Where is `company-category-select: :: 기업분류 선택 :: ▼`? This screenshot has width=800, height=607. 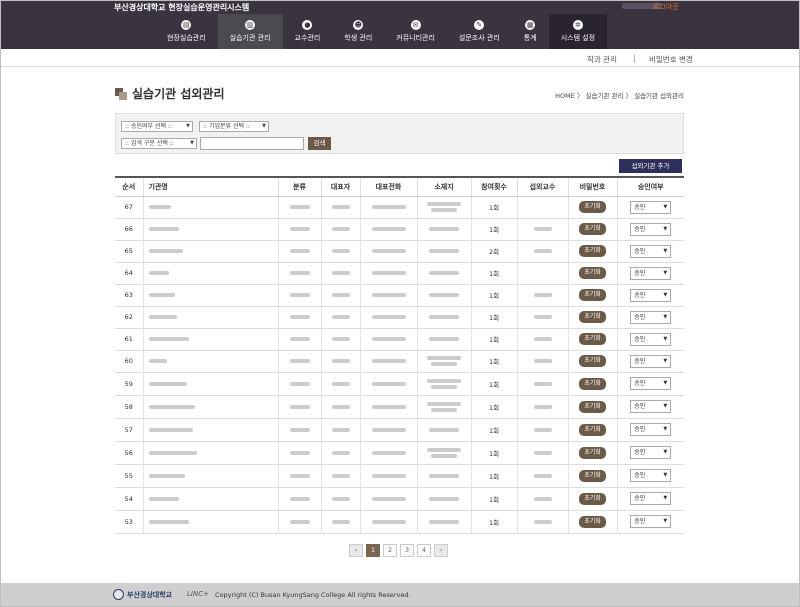 company-category-select: :: 기업분류 선택 :: ▼ is located at coordinates (234, 126).